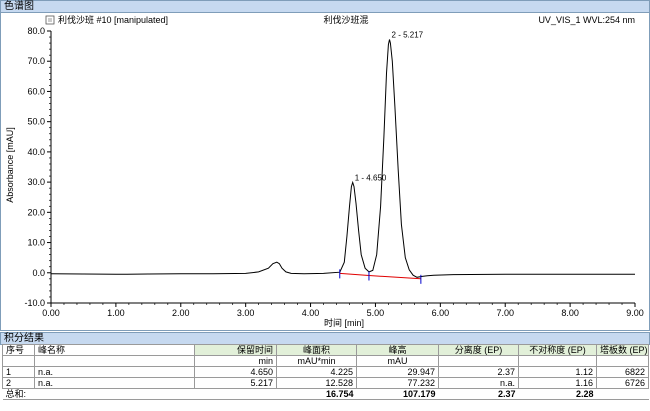  I want to click on cell-retention-time: 4.650, so click(235, 372).